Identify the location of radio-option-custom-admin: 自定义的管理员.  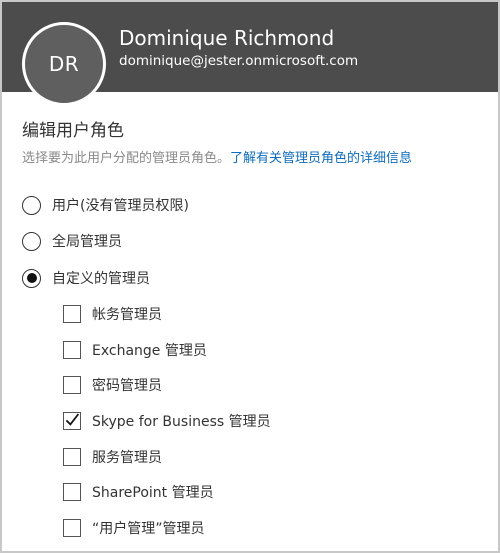
(86, 278).